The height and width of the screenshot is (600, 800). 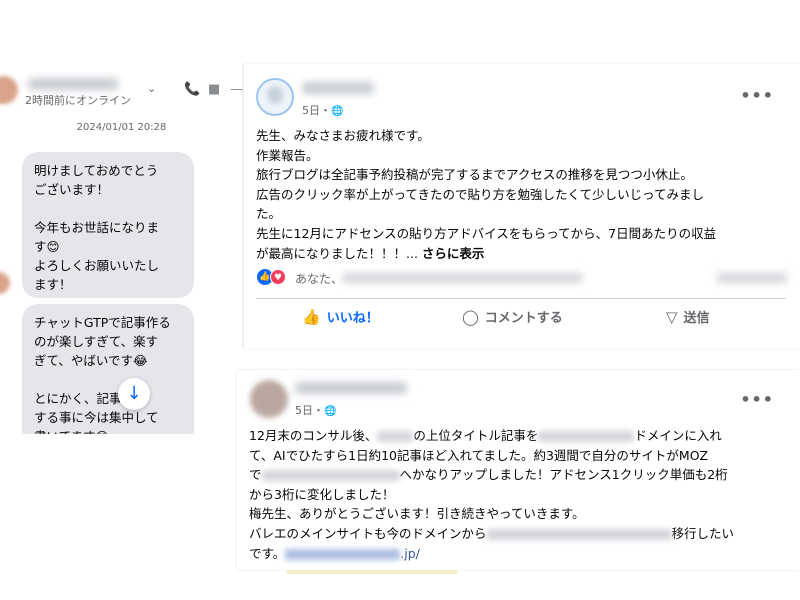 What do you see at coordinates (672, 316) in the screenshot?
I see `send-icon: ▽` at bounding box center [672, 316].